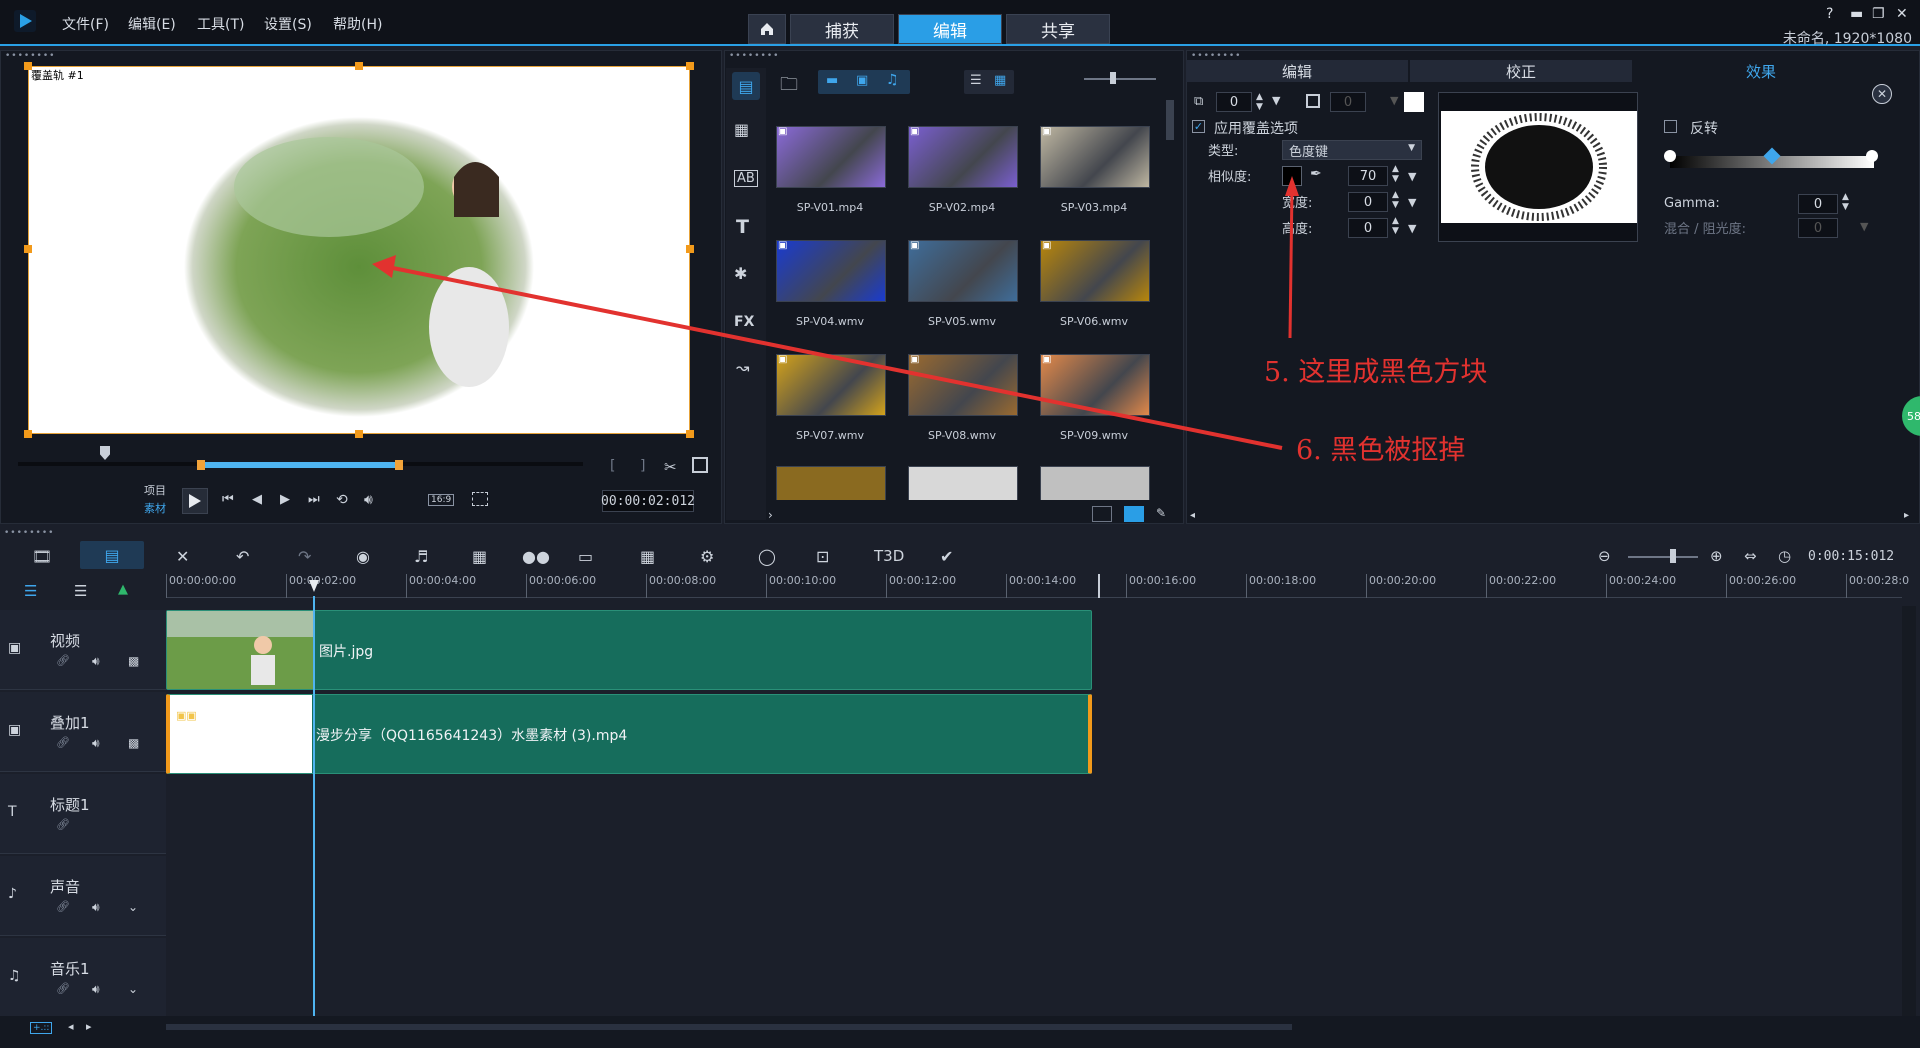 Image resolution: width=1920 pixels, height=1048 pixels. What do you see at coordinates (741, 129) in the screenshot?
I see `instant-project-icon: ▦` at bounding box center [741, 129].